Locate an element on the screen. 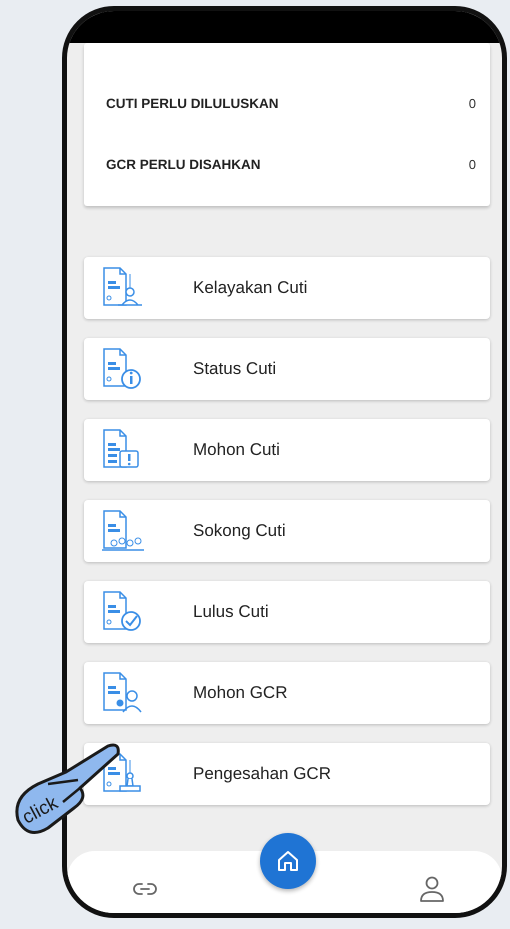 This screenshot has width=510, height=929. summary-label: CUTI PERLU DILULUSKAN is located at coordinates (192, 103).